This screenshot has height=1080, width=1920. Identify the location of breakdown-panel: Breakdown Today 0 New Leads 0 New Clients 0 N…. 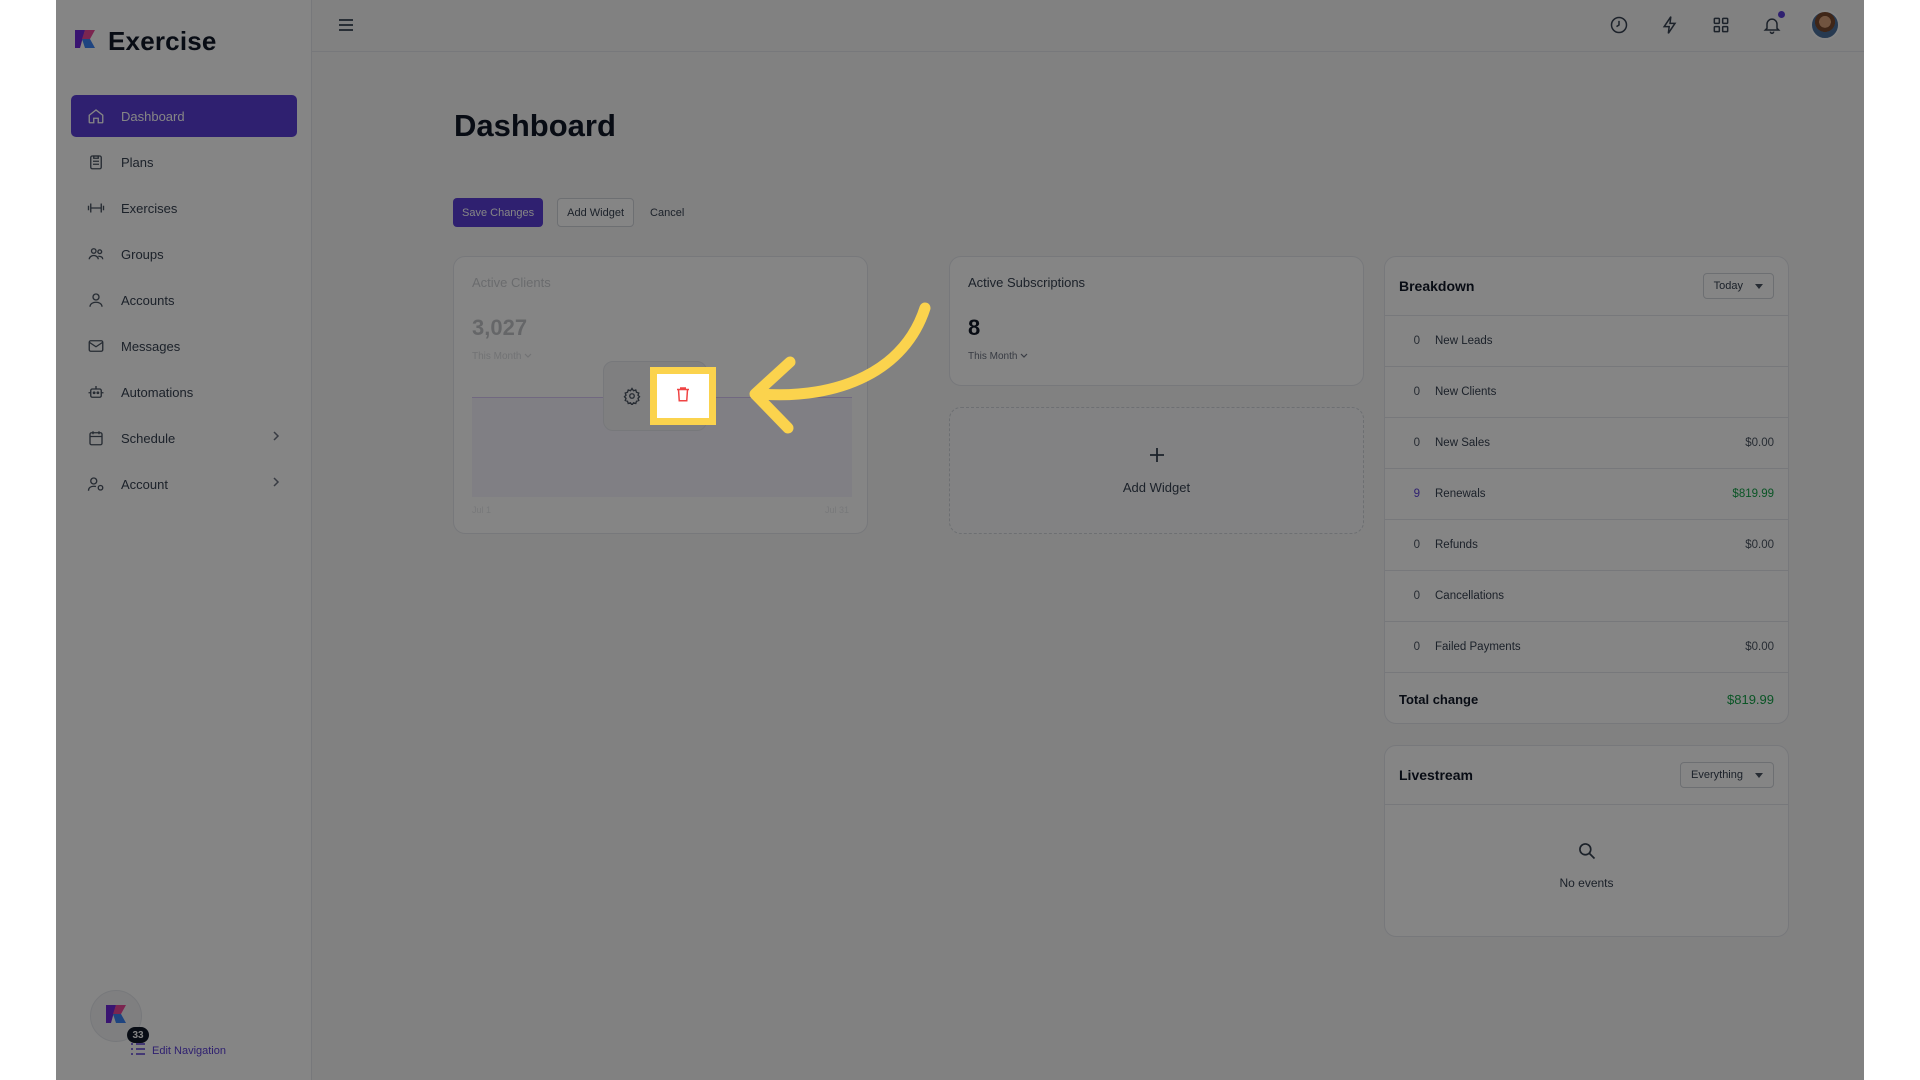
(1586, 490).